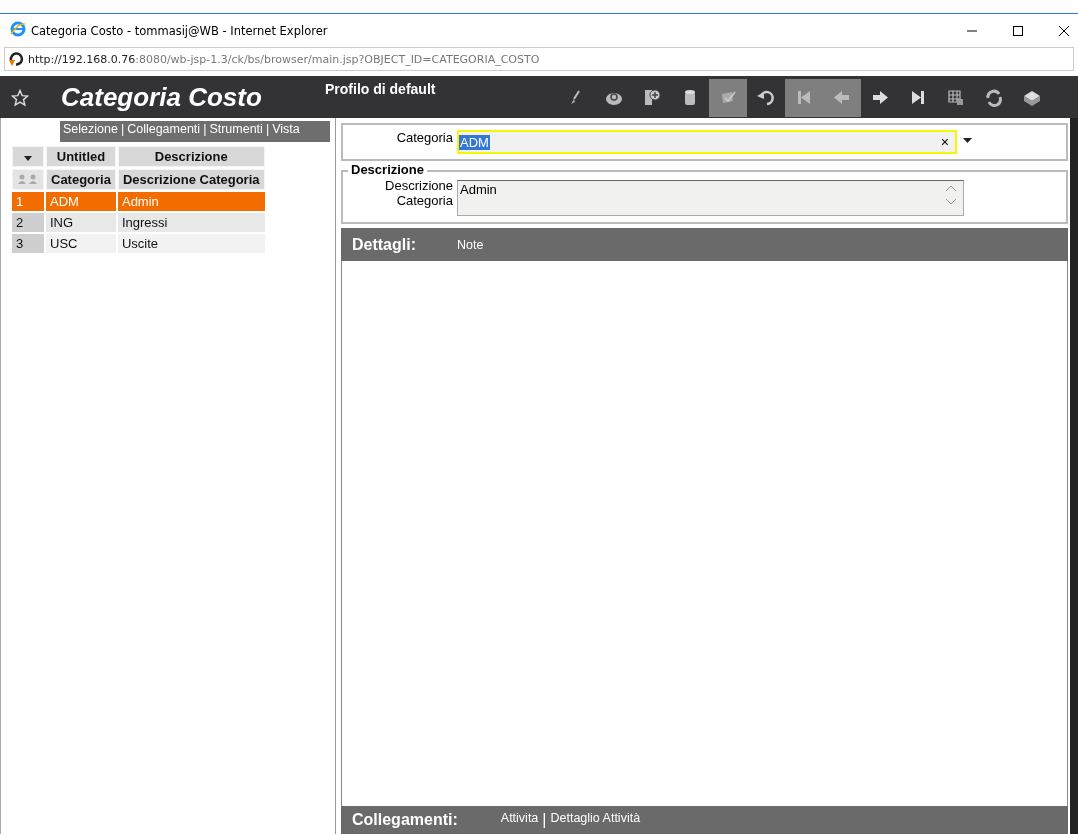  Describe the element at coordinates (470, 244) in the screenshot. I see `tab: Note` at that location.